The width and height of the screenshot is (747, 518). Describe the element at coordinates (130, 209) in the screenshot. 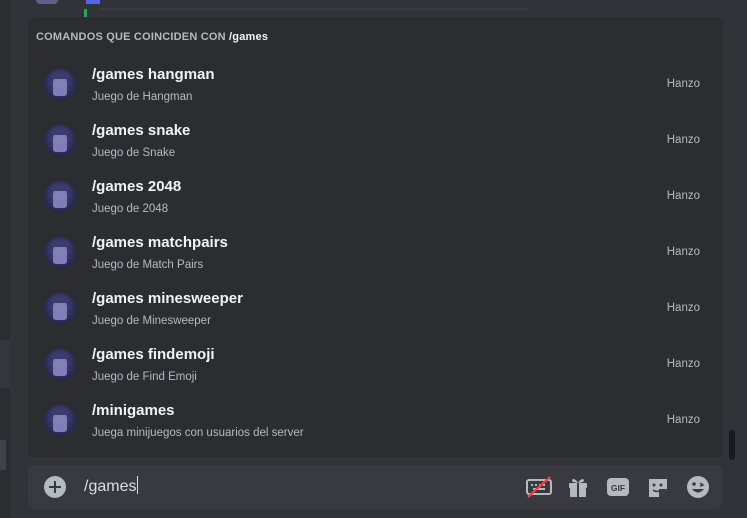

I see `command-description: Juego de 2048` at that location.